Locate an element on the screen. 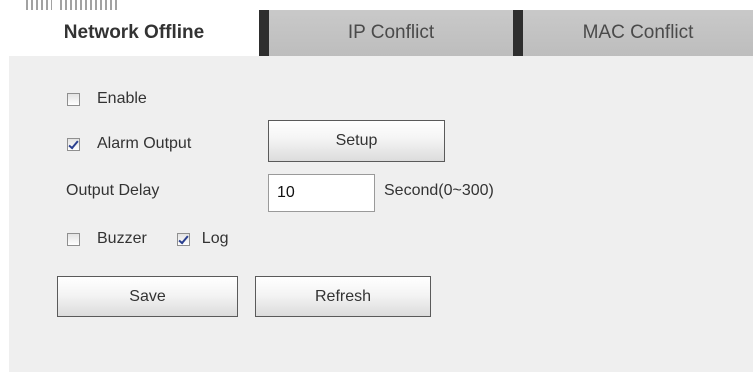 This screenshot has width=753, height=372. tab-label: Network Offline is located at coordinates (134, 32).